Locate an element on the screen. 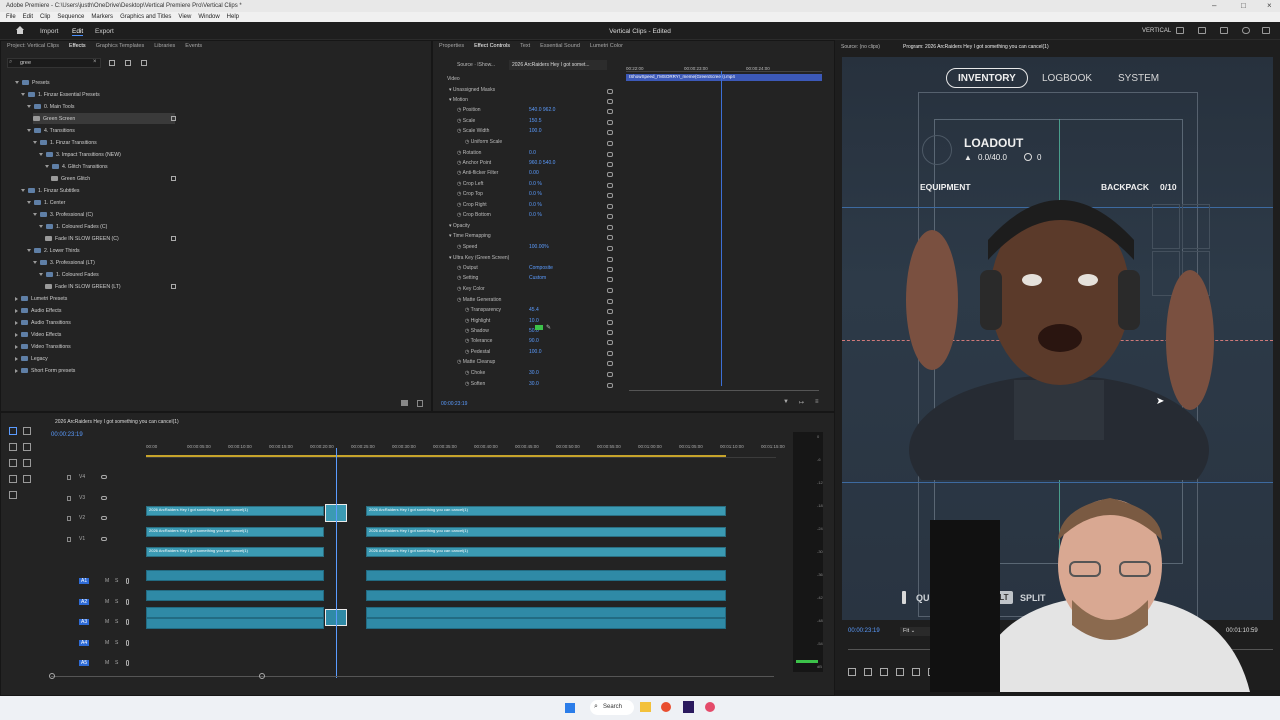 The image size is (1280, 720). track-label: V1 is located at coordinates (82, 539).